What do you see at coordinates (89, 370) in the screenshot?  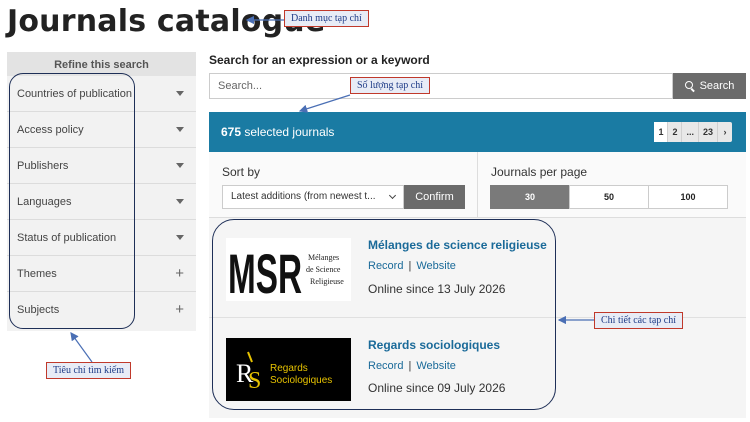 I see `annotation-filters-note: Tiêu chí tìm kiếm` at bounding box center [89, 370].